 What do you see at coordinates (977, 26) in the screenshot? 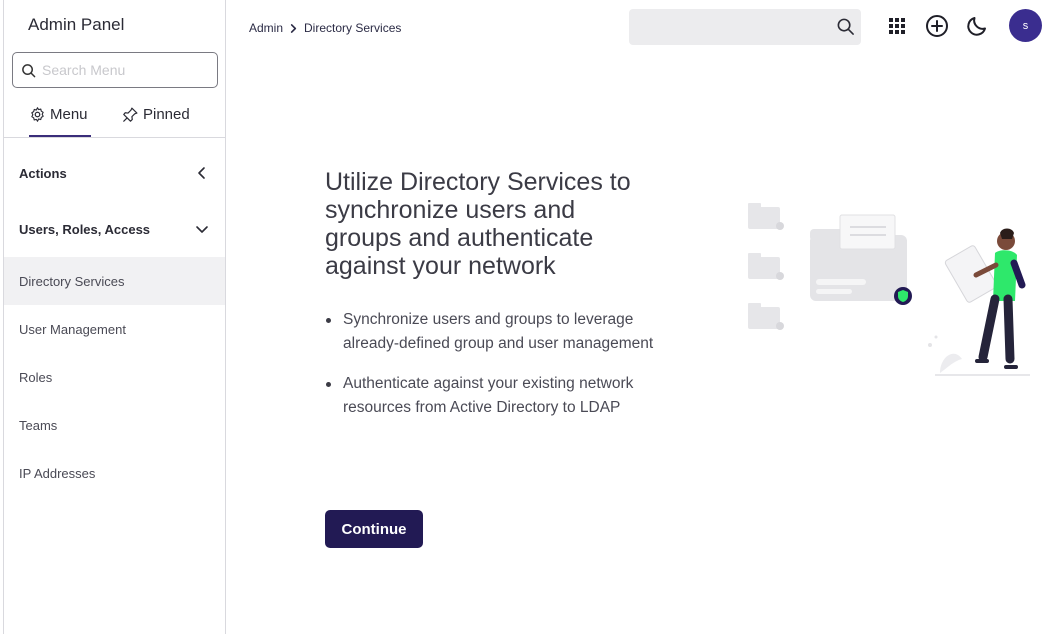
I see `moon-icon` at bounding box center [977, 26].